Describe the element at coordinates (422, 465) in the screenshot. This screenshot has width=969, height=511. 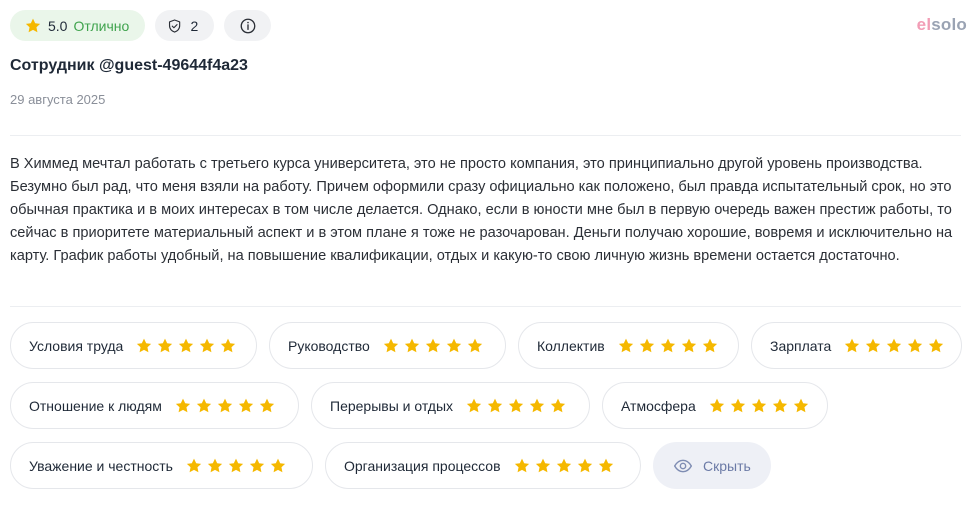
I see `criterion-label: Организация процессов` at that location.